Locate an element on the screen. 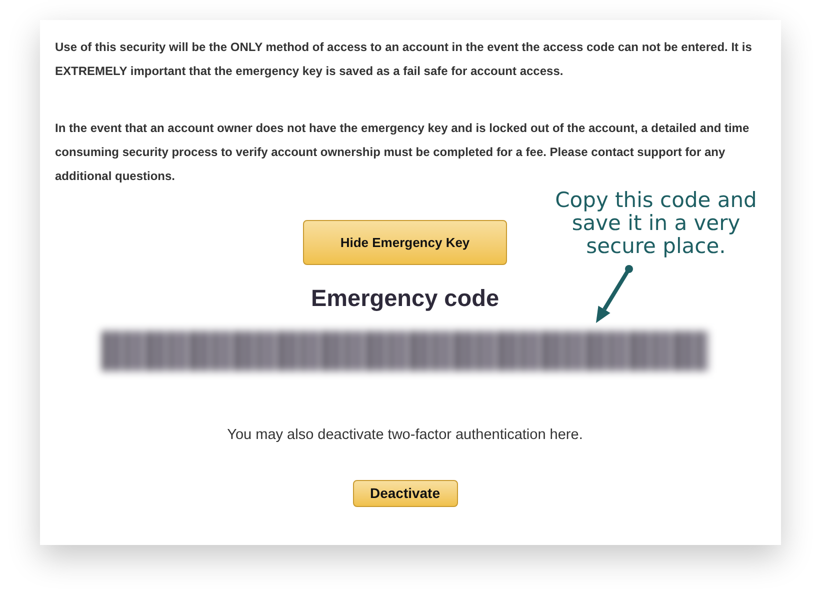 The image size is (821, 605). warning-paragraph: Use of this security will be the ONLY method of access to an account in the event the access code can not be entered. It is EXTREMELY important that the emergency key is saved as a fail safe for account access. is located at coordinates (404, 59).